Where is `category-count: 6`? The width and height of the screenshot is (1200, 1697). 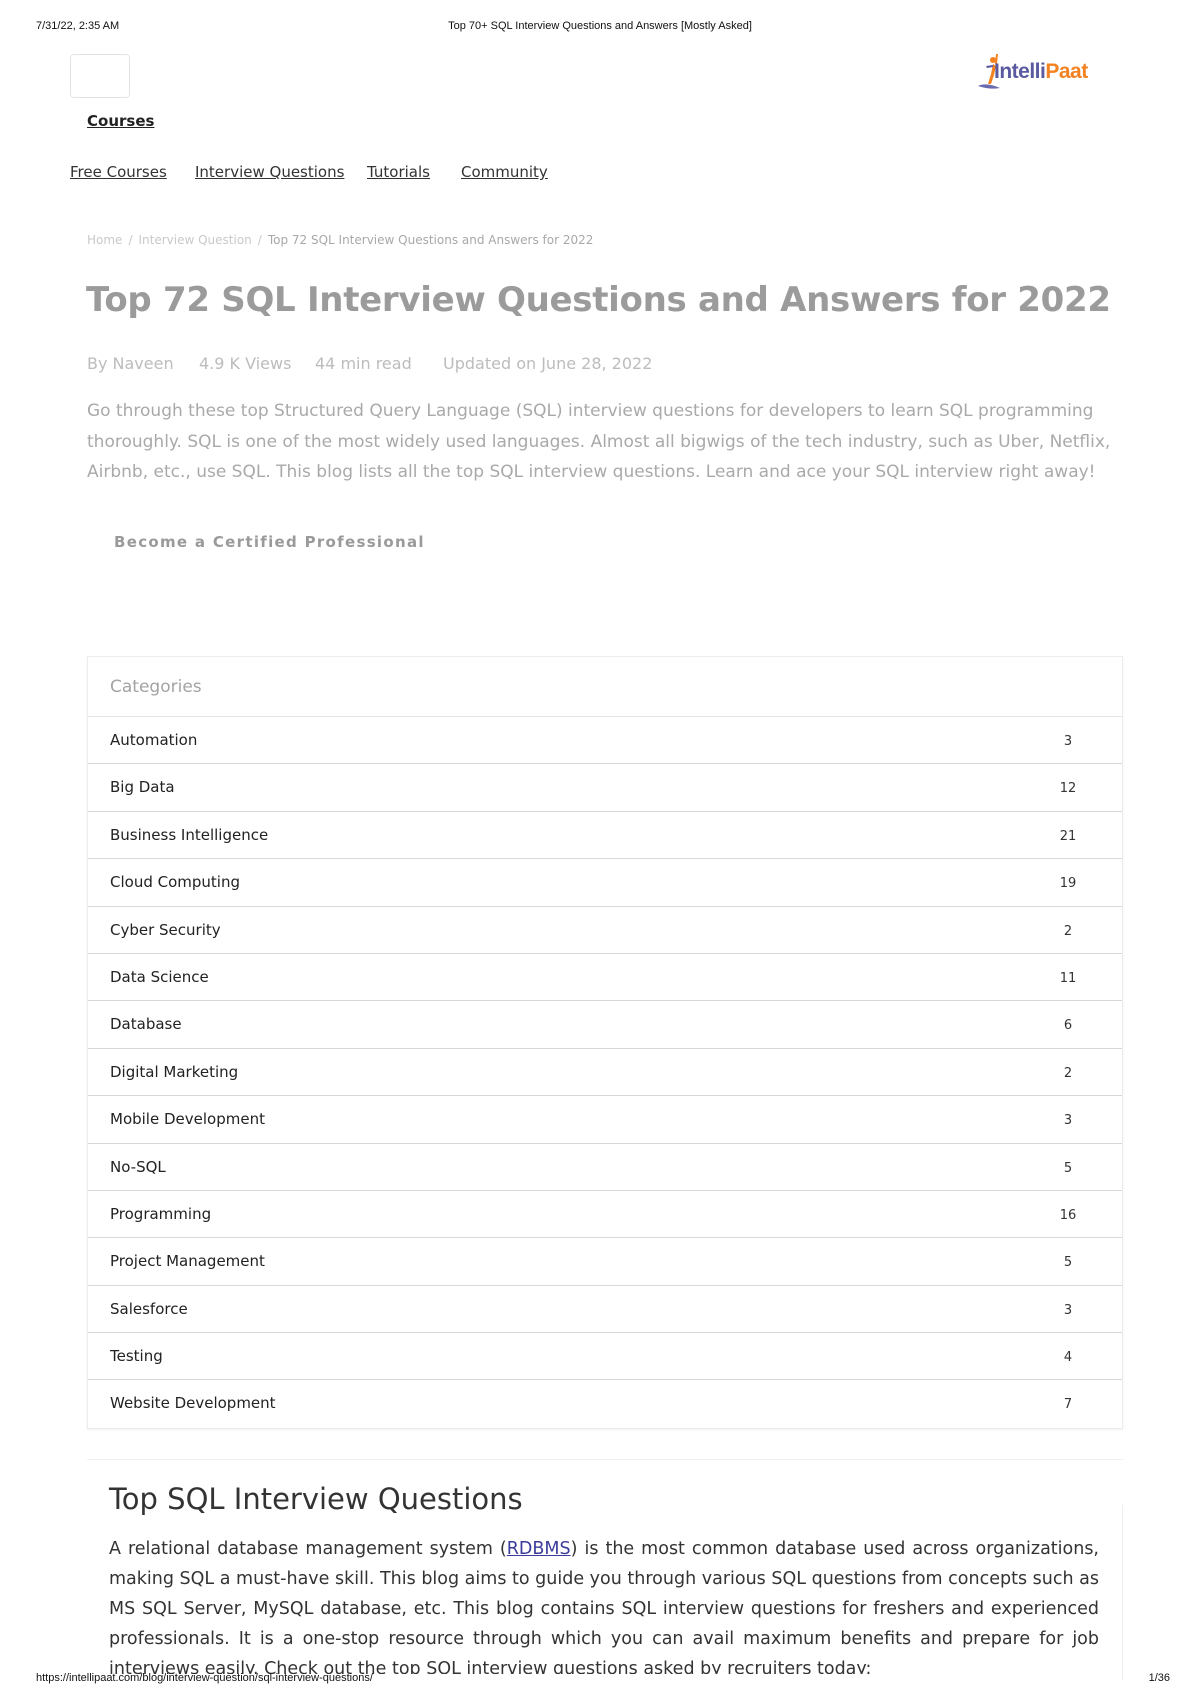
category-count: 6 is located at coordinates (1068, 1026).